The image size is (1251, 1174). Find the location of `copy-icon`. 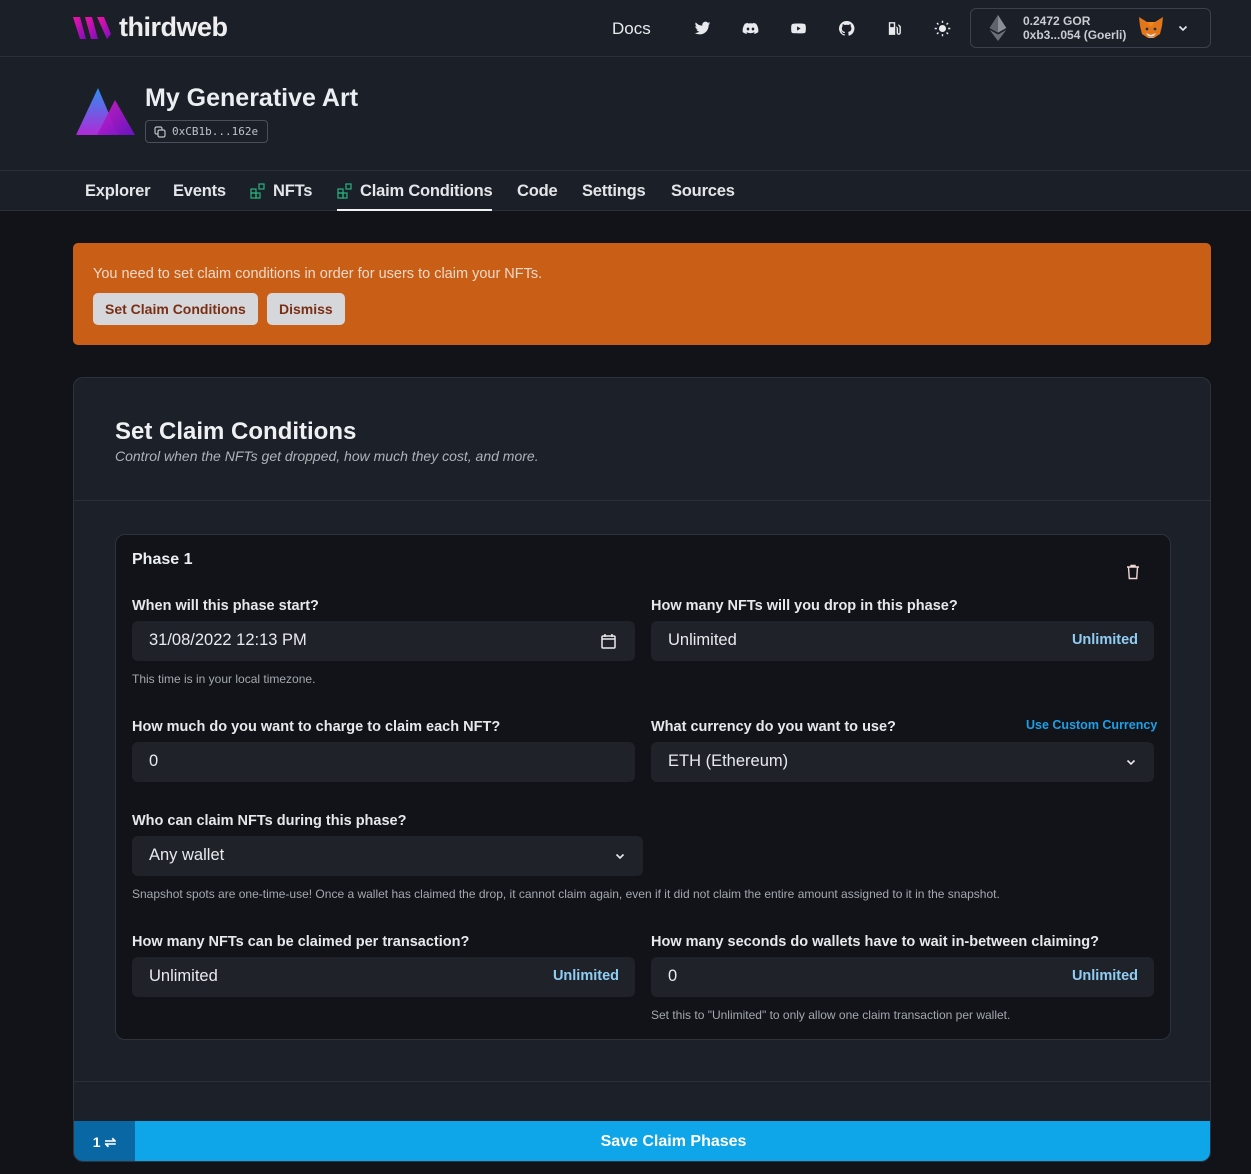

copy-icon is located at coordinates (160, 131).